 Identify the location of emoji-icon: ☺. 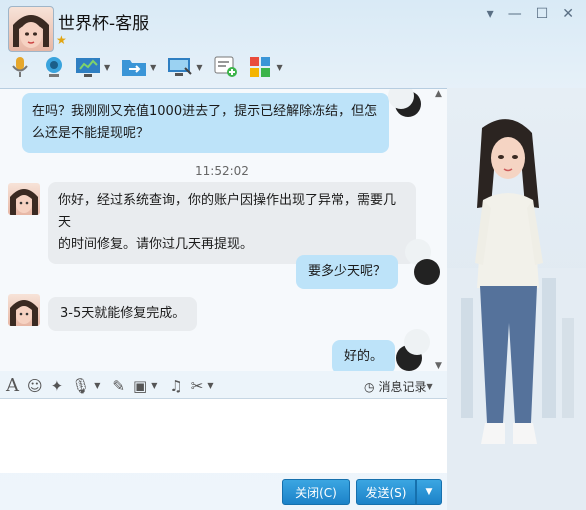
(35, 386).